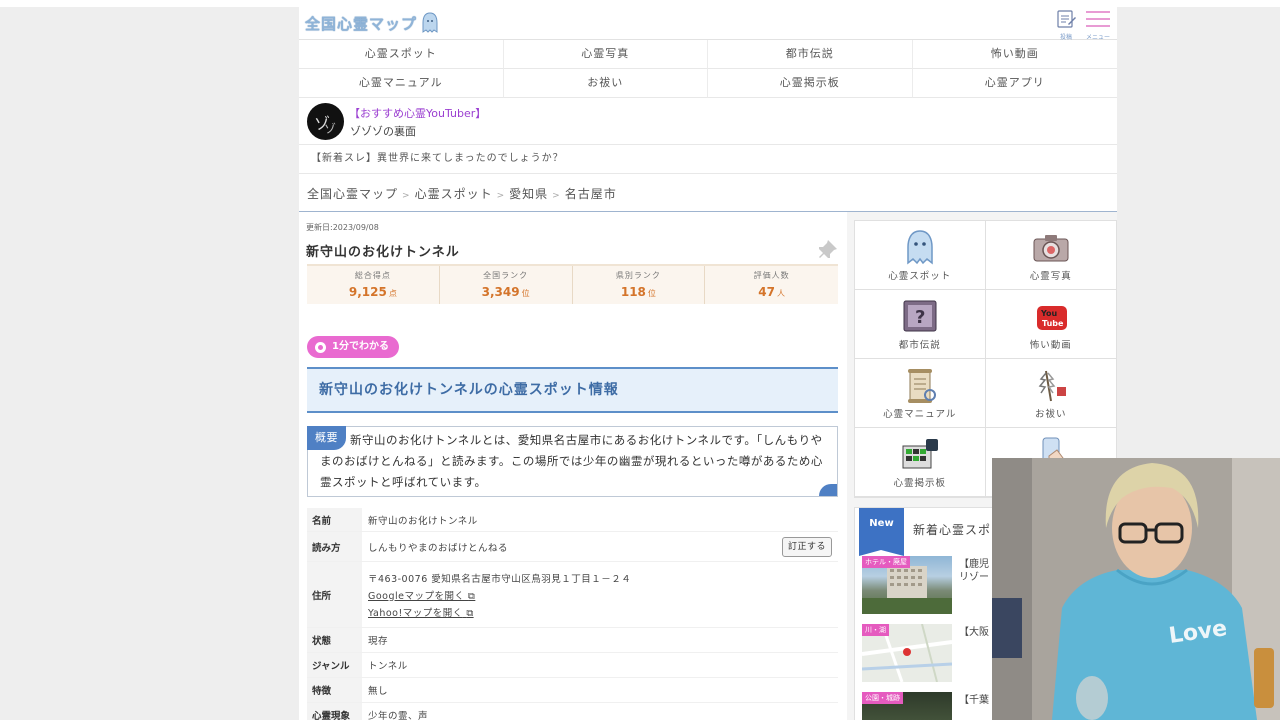 The height and width of the screenshot is (720, 1280). What do you see at coordinates (638, 275) in the screenshot?
I see `stat-label: 県別ランク` at bounding box center [638, 275].